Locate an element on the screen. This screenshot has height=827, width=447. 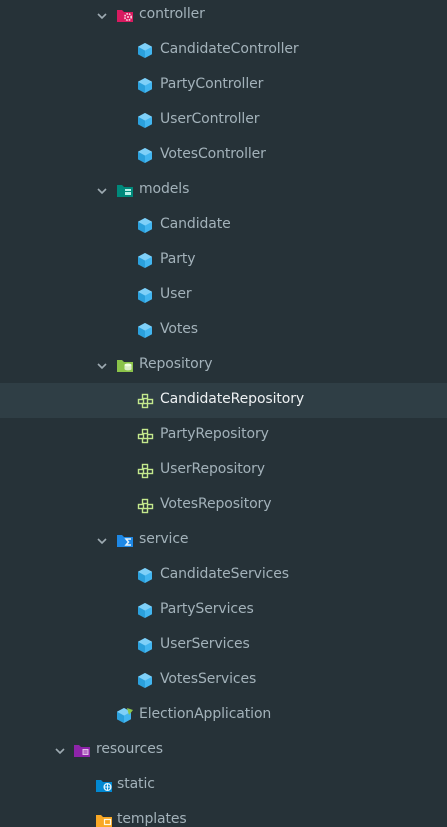
tree-item-label: Party is located at coordinates (178, 259).